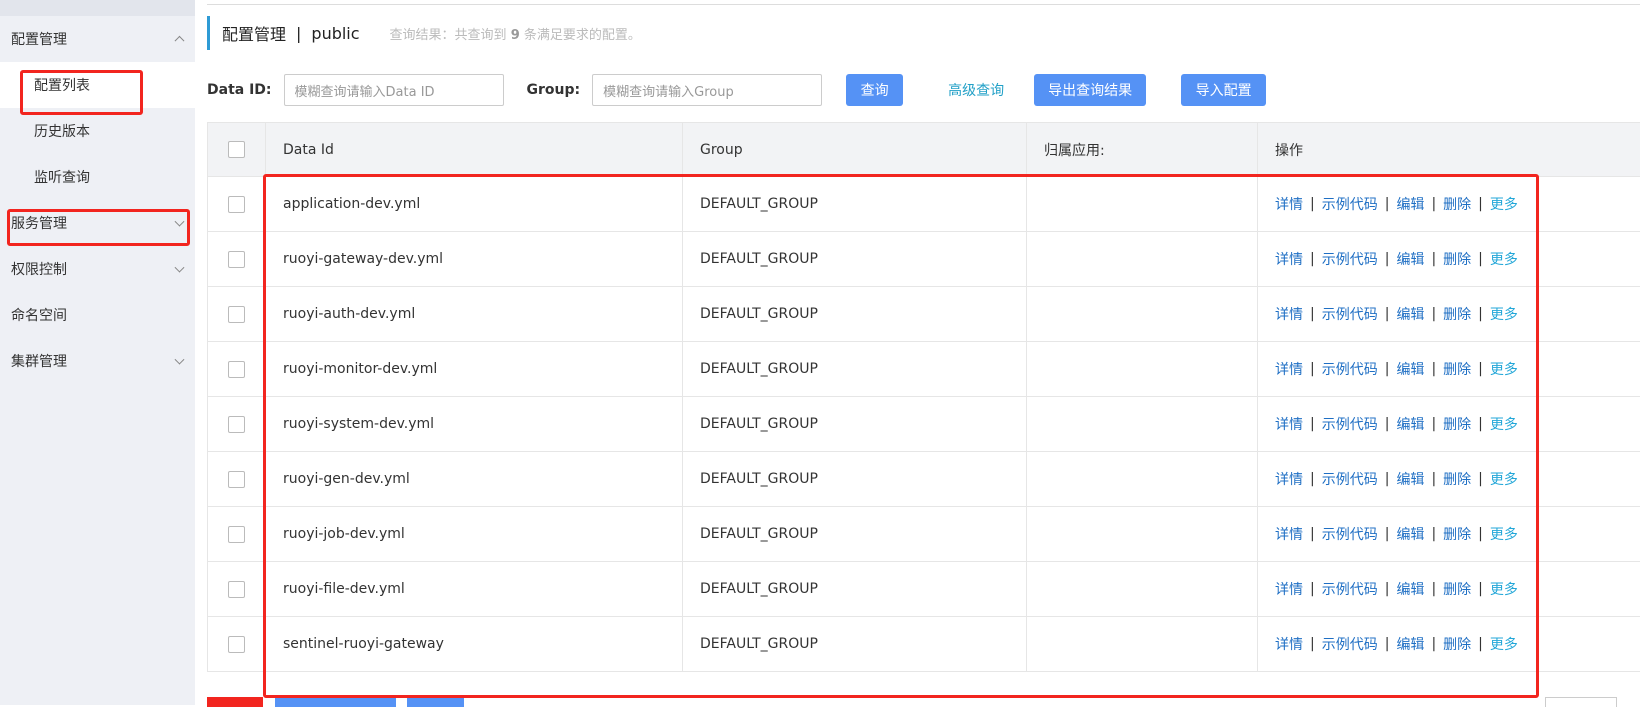  I want to click on group-search-input: 模糊查询请输入Group, so click(707, 90).